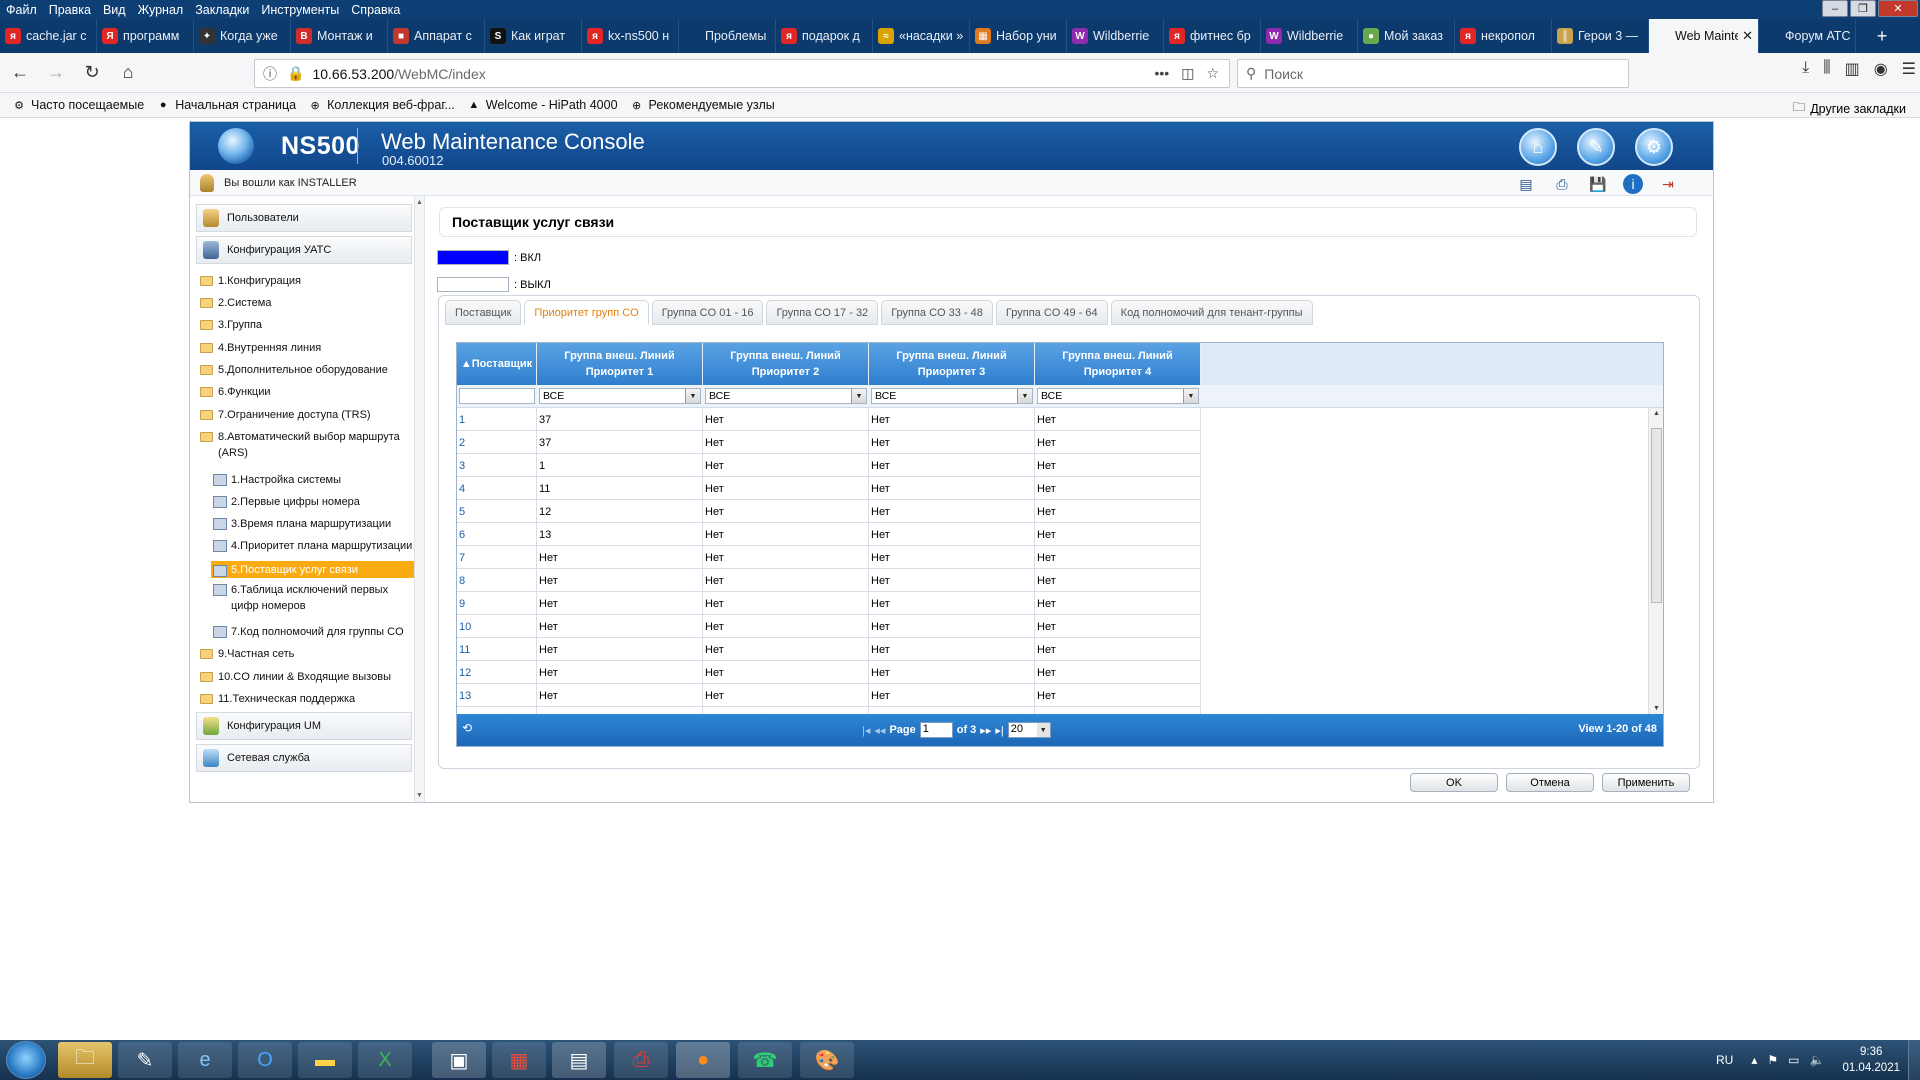 This screenshot has width=1920, height=1080. I want to click on show-hidden-icons-icon: ▴, so click(1754, 1060).